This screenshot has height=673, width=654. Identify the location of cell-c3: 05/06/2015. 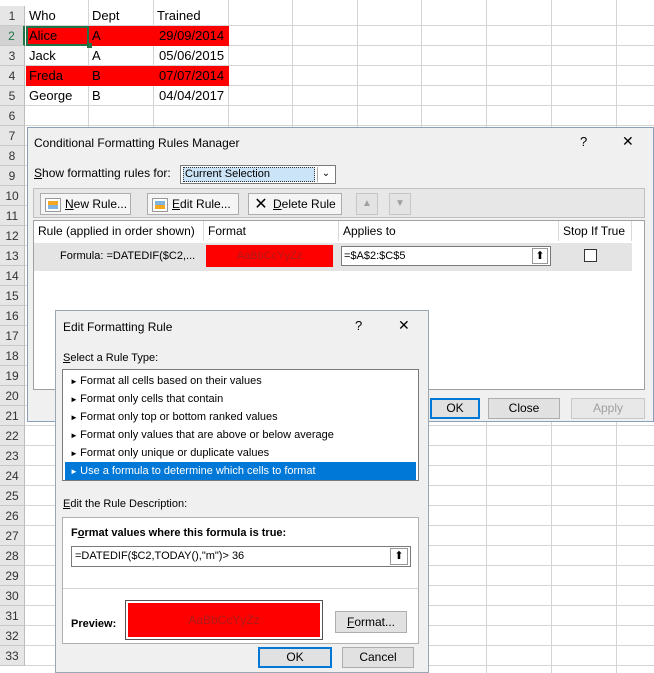
(191, 56).